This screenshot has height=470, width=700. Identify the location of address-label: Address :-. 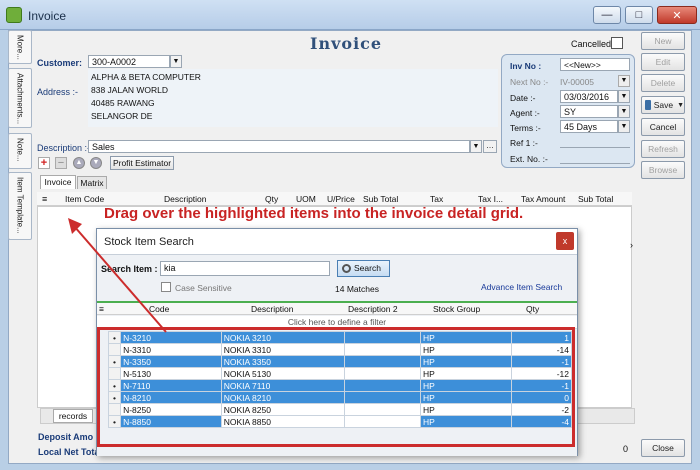
(58, 92).